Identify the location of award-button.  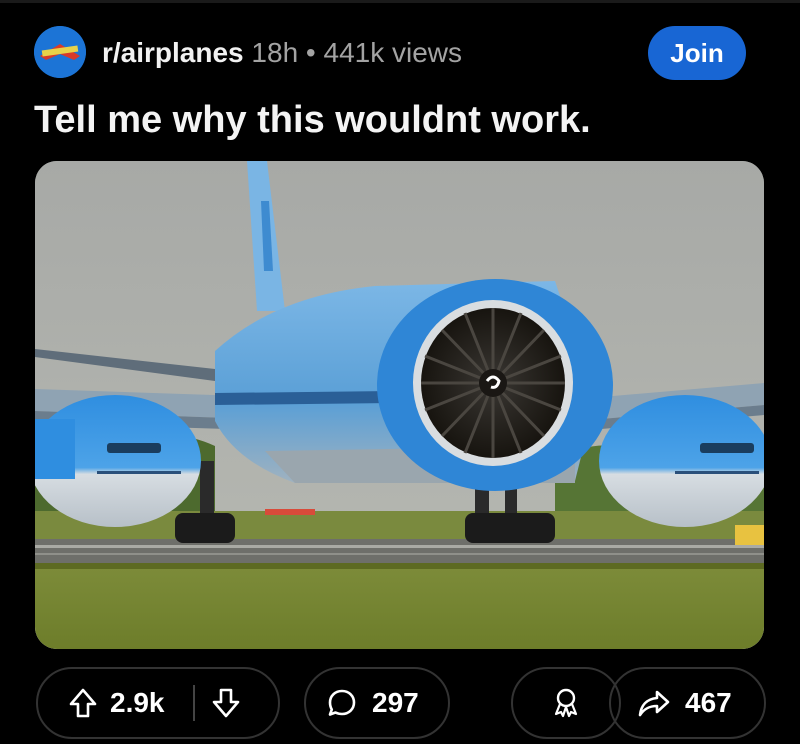
(566, 703).